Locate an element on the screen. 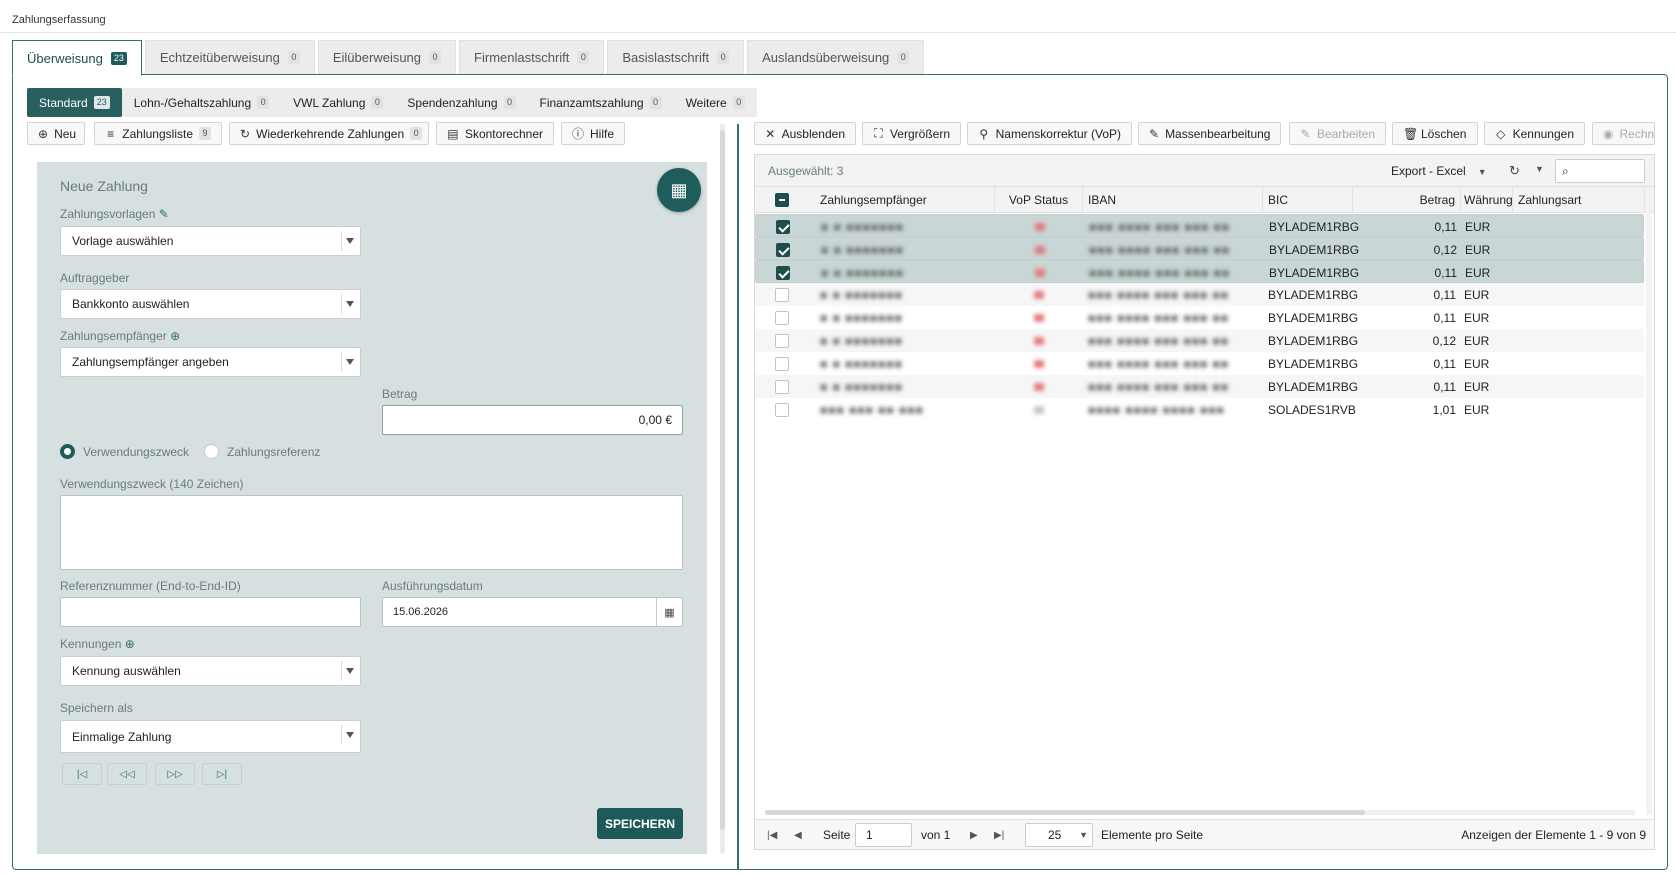 Image resolution: width=1676 pixels, height=874 pixels. enlarge-button: ⛶ Vergrößern is located at coordinates (911, 133).